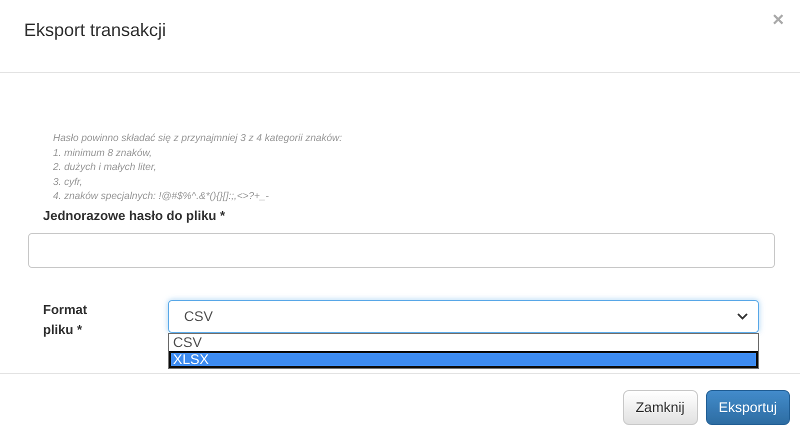 The image size is (800, 437). What do you see at coordinates (67, 183) in the screenshot?
I see `hint-text: 3. cyfr,` at bounding box center [67, 183].